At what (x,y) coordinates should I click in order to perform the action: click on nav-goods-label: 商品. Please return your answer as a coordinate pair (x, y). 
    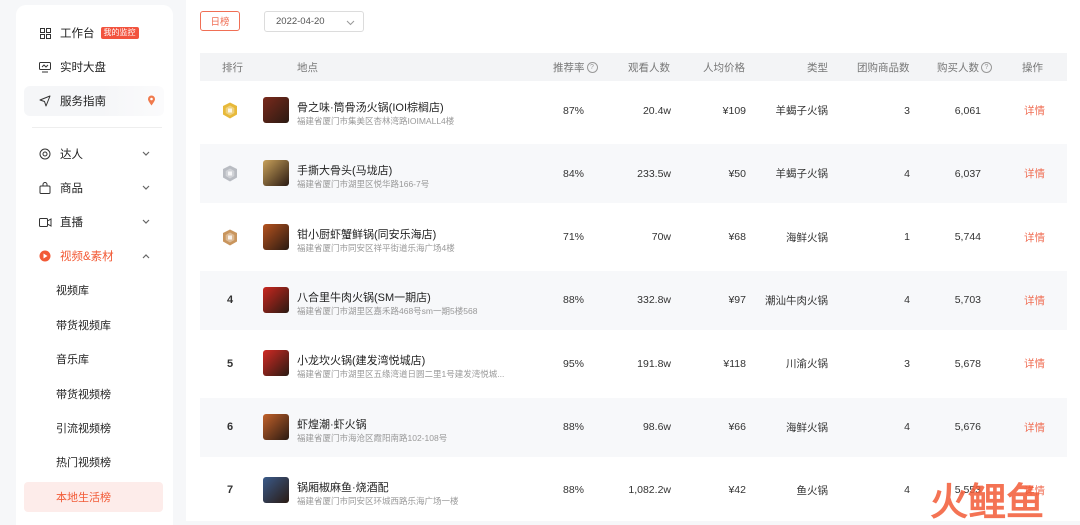
    Looking at the image, I should click on (71, 189).